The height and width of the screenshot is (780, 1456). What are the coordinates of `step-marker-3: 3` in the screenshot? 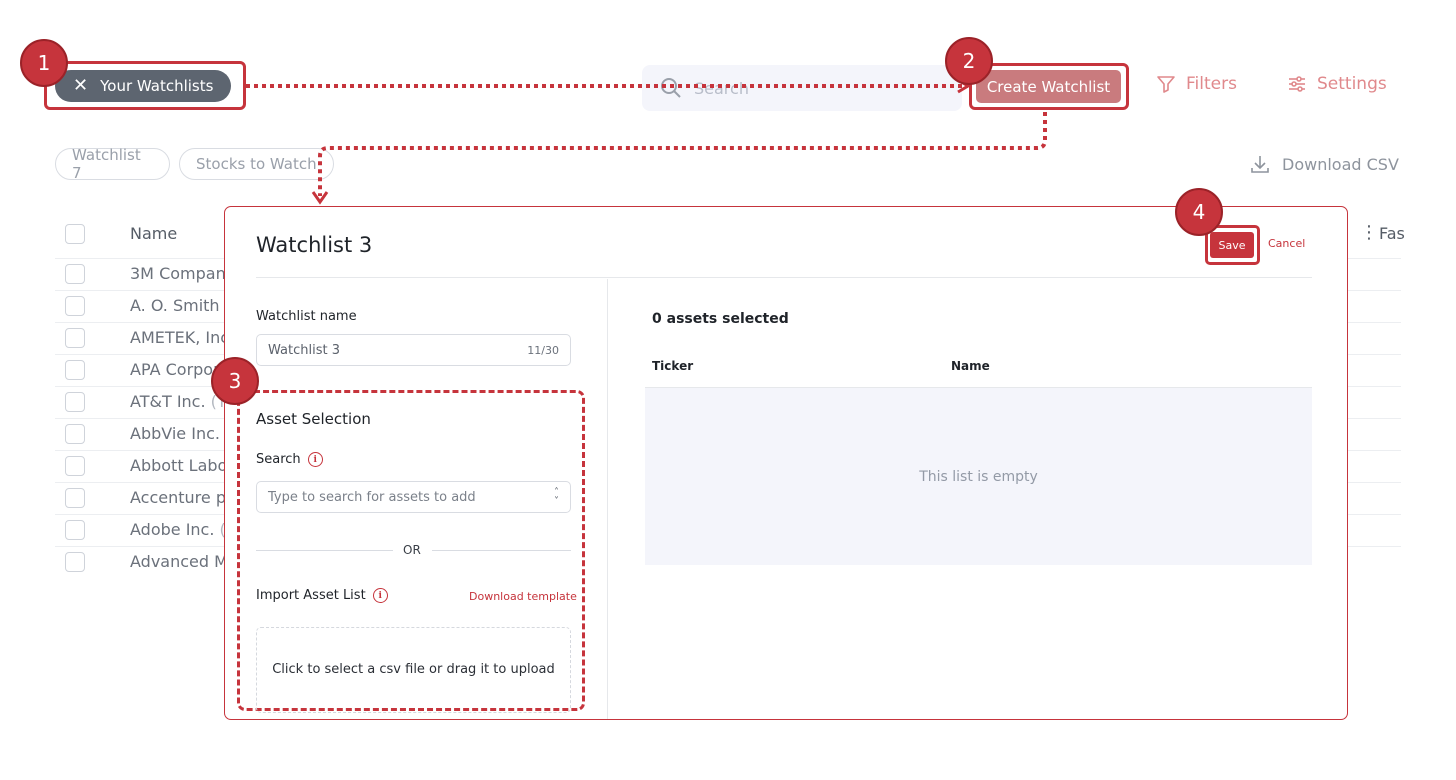 It's located at (235, 381).